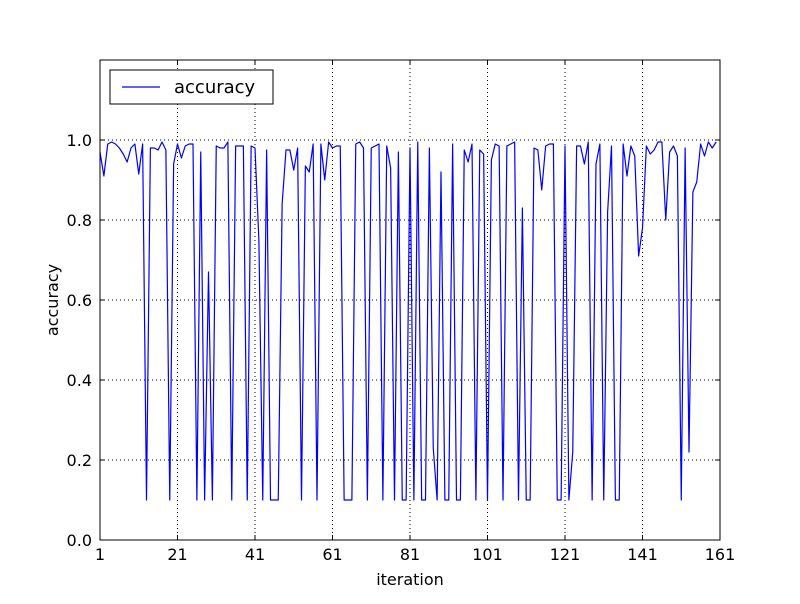 This screenshot has height=604, width=800. I want to click on y-tick-label: 0.4, so click(79, 380).